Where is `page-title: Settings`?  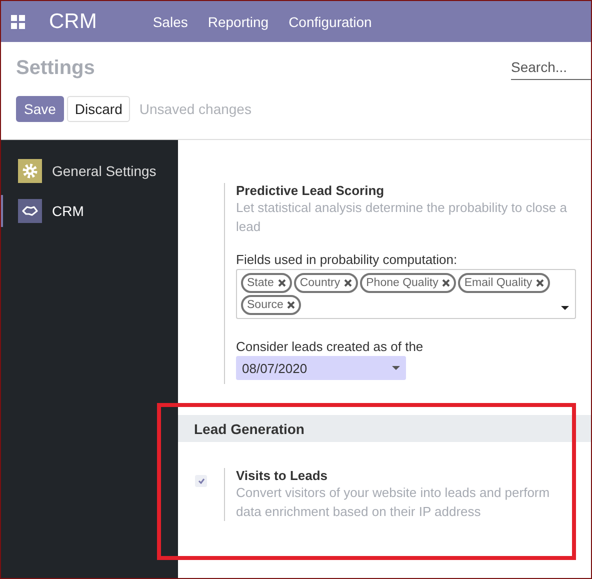
page-title: Settings is located at coordinates (55, 68).